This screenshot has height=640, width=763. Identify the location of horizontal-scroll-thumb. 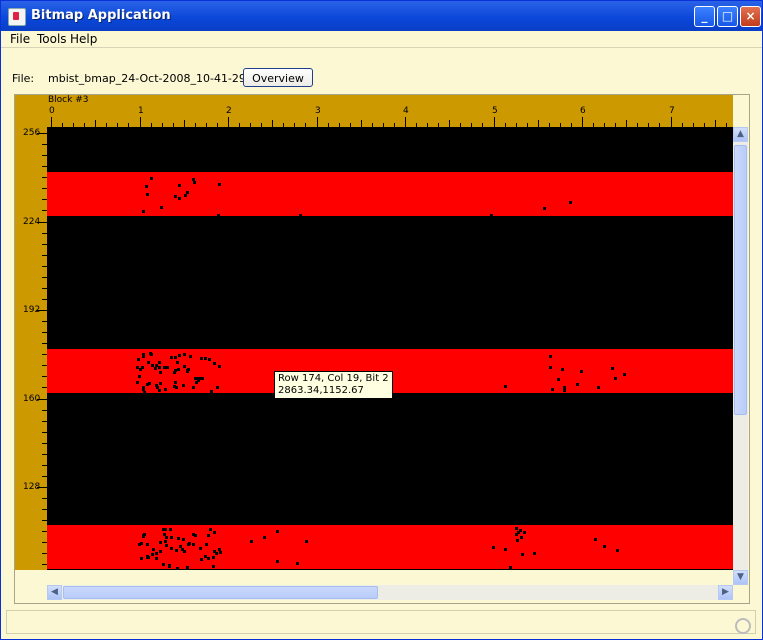
(220, 592).